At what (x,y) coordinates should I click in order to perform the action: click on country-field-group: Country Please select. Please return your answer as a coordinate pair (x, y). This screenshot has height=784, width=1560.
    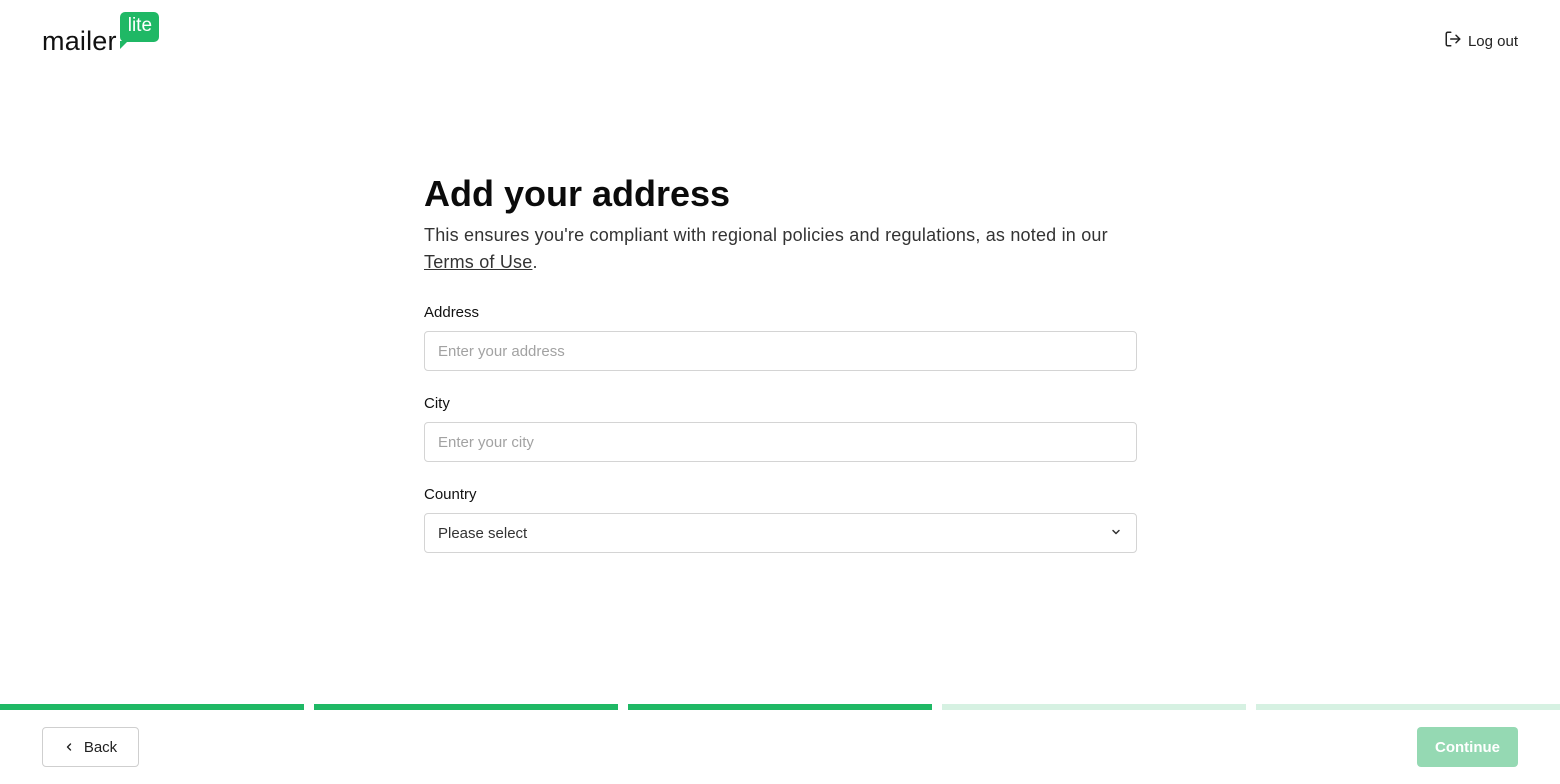
    Looking at the image, I should click on (780, 519).